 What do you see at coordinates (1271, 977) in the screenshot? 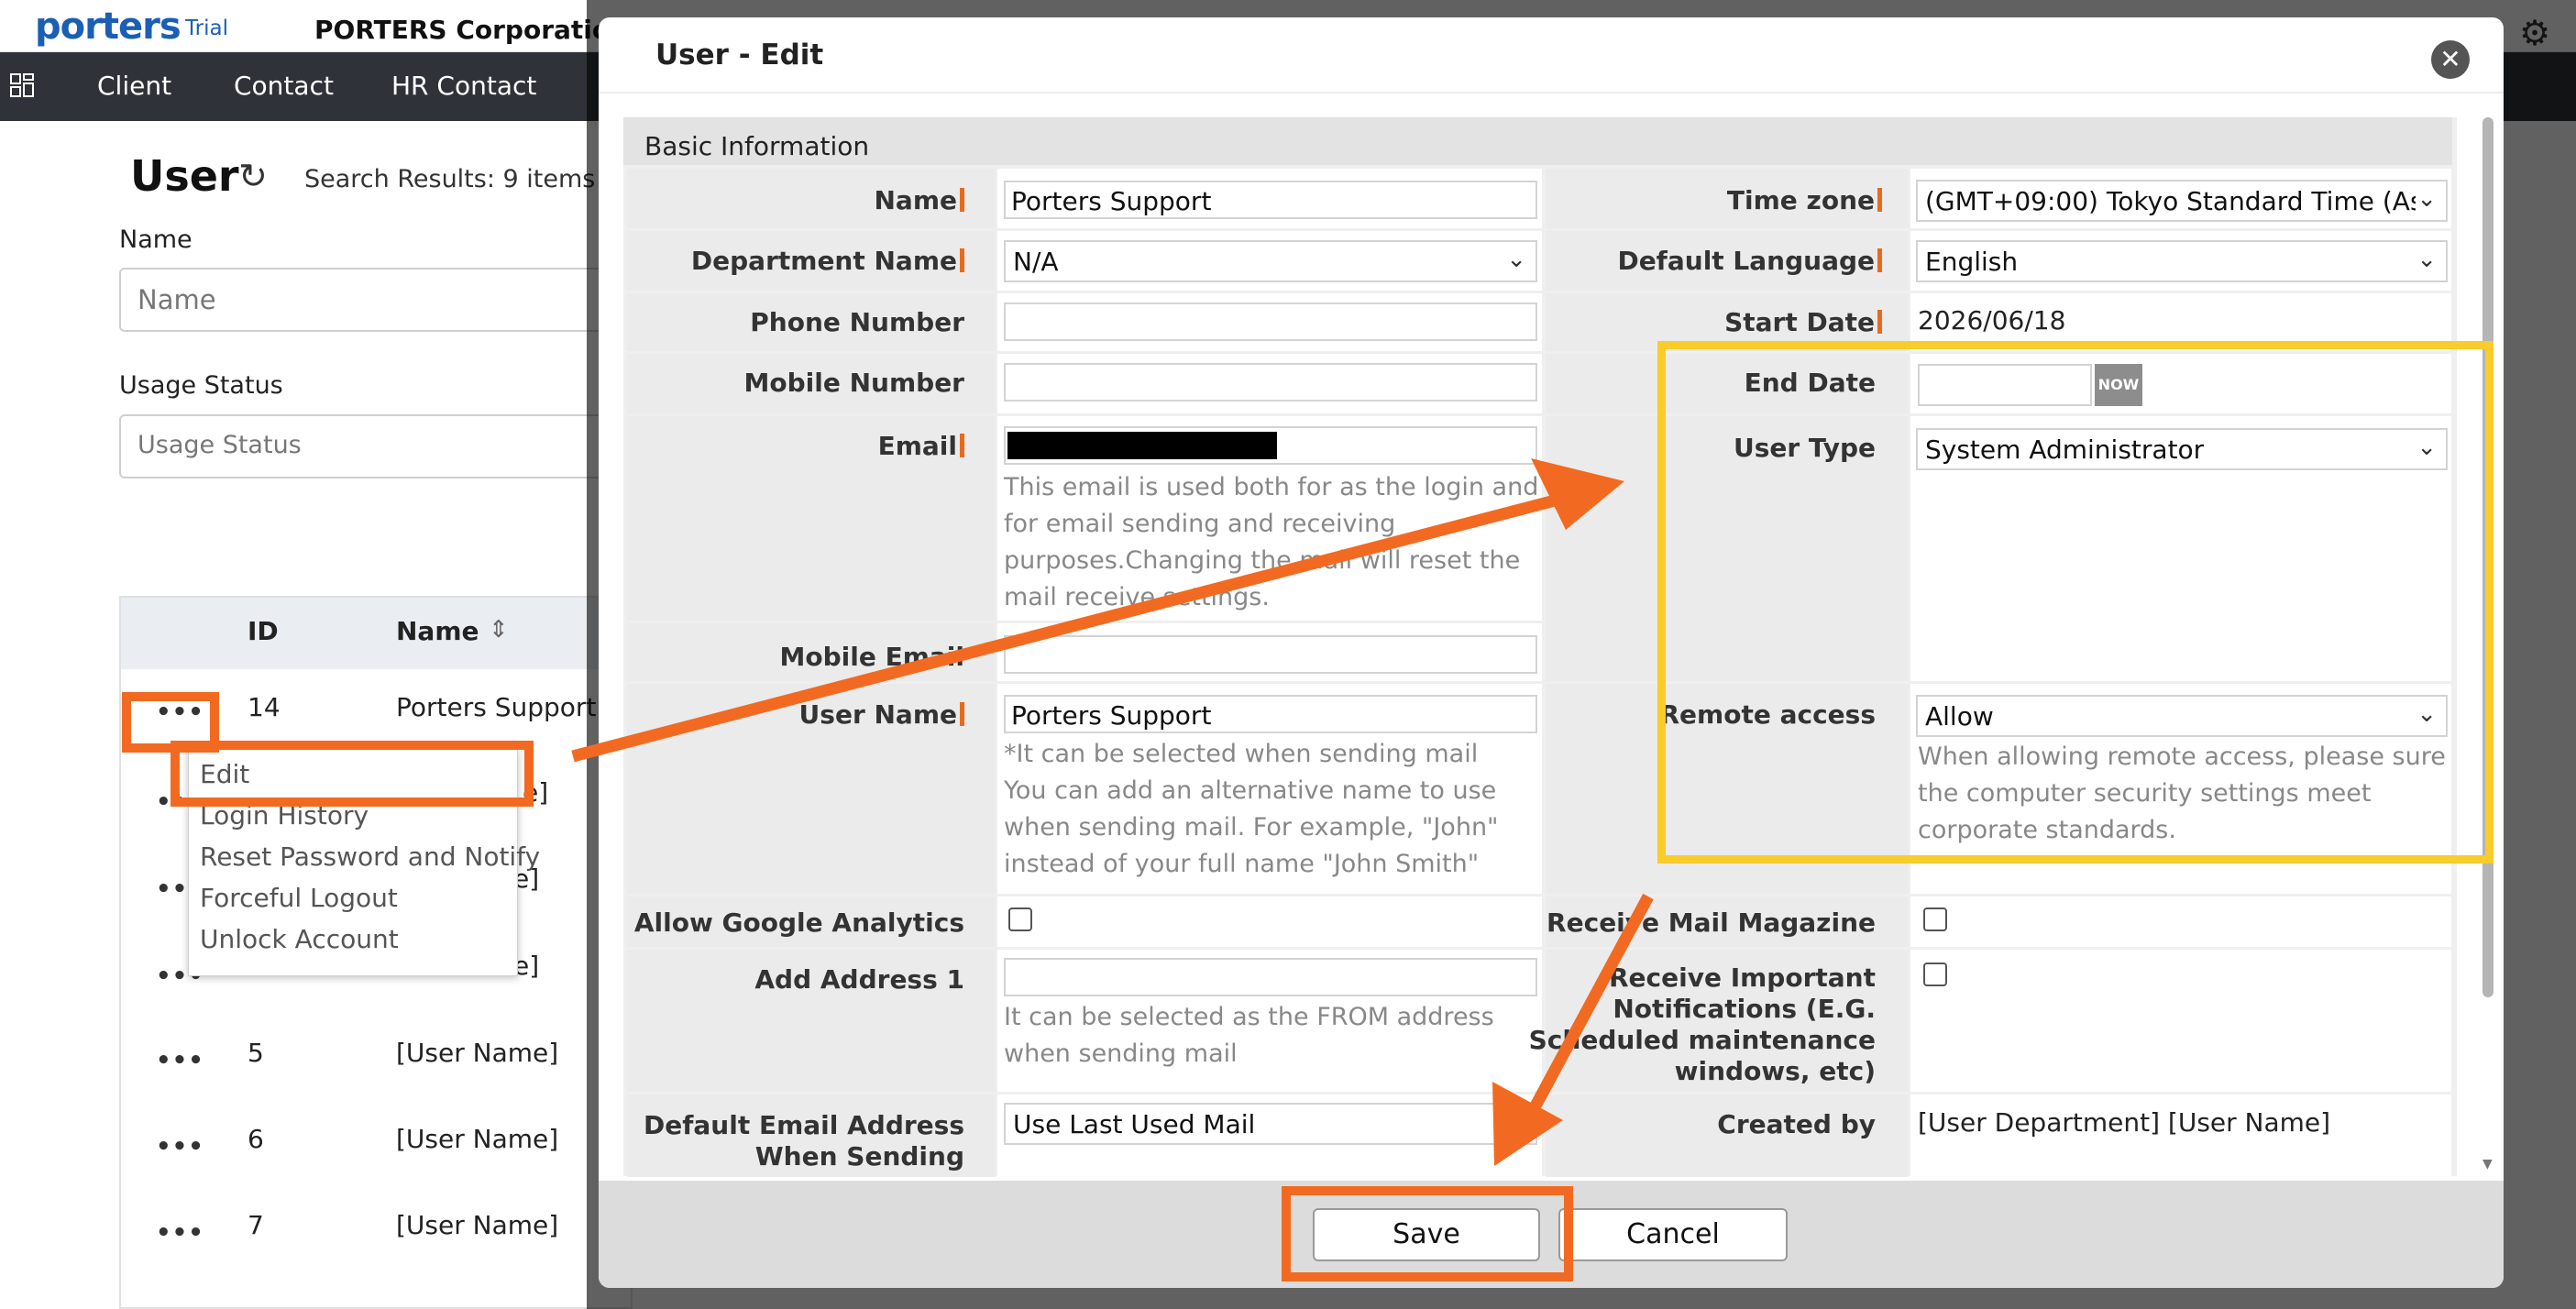
I see `add-address-input` at bounding box center [1271, 977].